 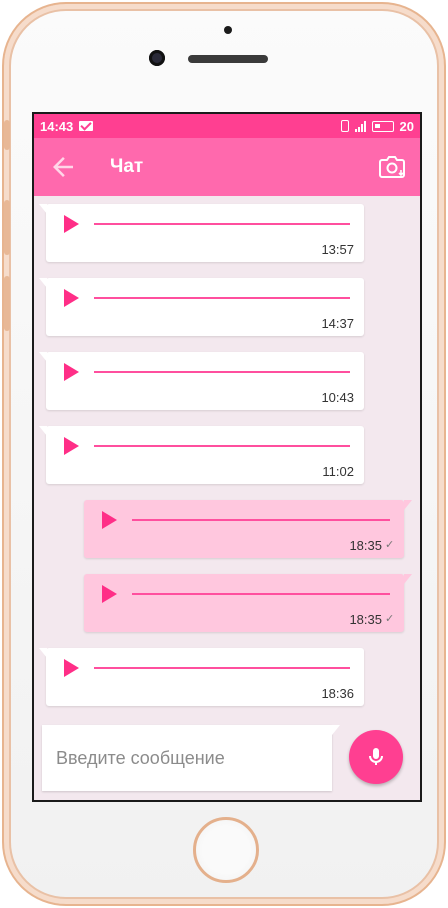 I want to click on page-title: Чат, so click(x=127, y=166).